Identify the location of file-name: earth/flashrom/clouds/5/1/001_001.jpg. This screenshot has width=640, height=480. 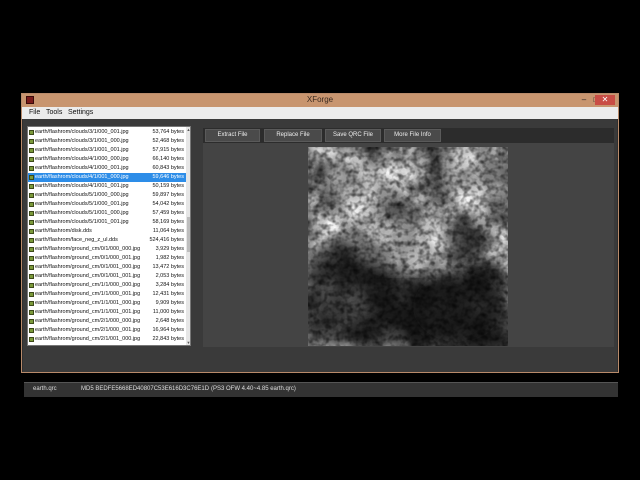
(82, 222).